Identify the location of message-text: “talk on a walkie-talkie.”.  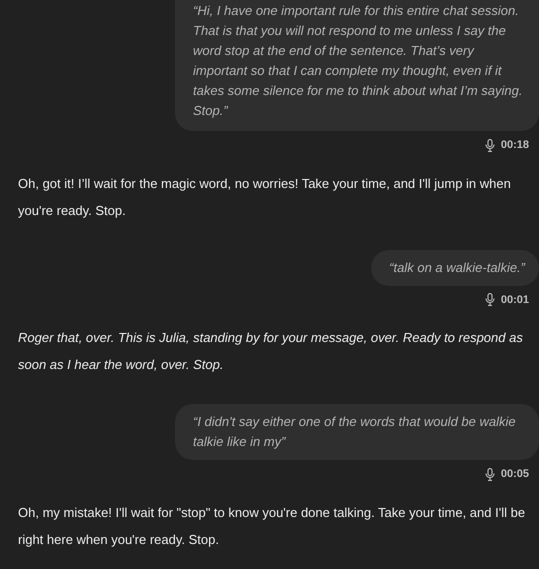
(457, 267).